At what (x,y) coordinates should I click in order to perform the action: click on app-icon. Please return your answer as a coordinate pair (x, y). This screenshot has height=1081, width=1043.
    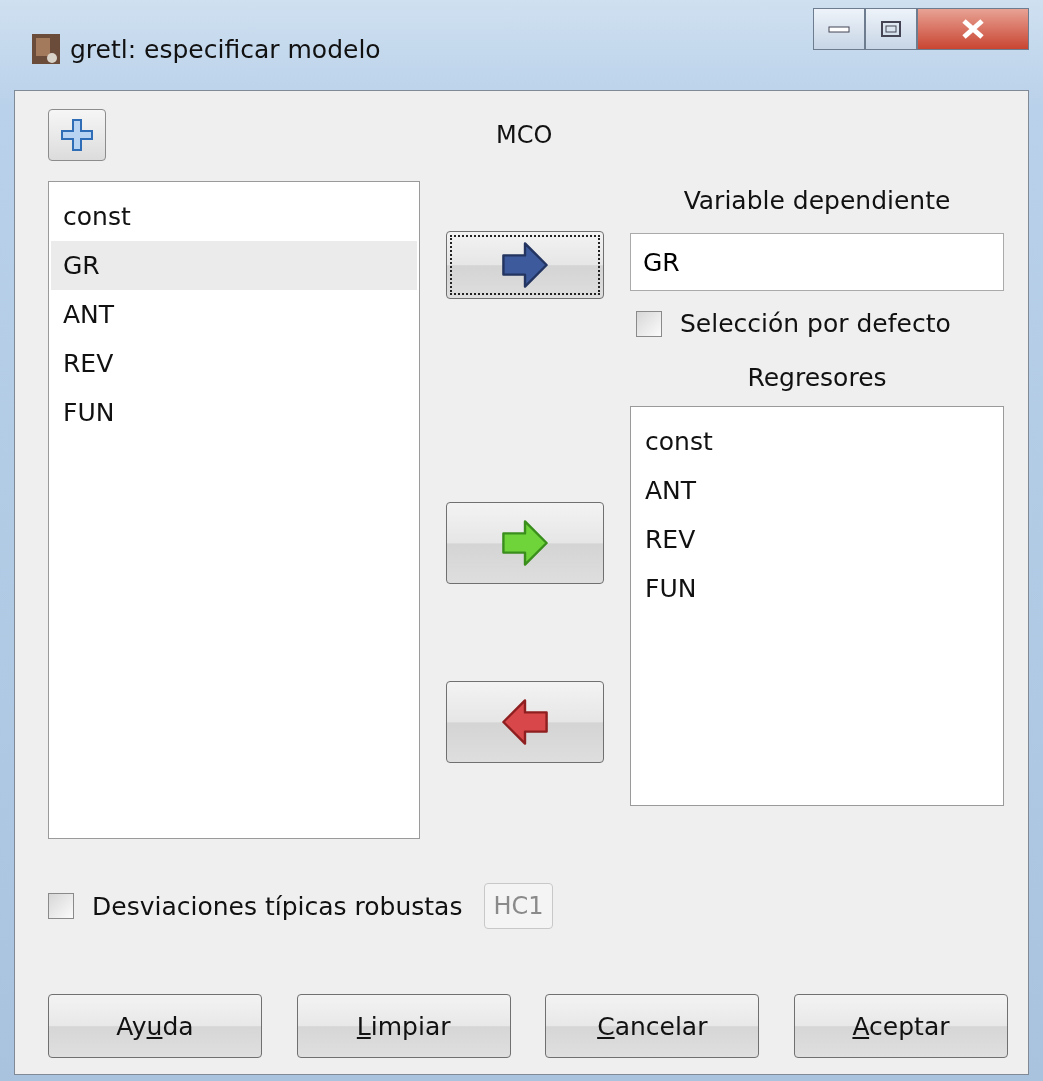
    Looking at the image, I should click on (46, 49).